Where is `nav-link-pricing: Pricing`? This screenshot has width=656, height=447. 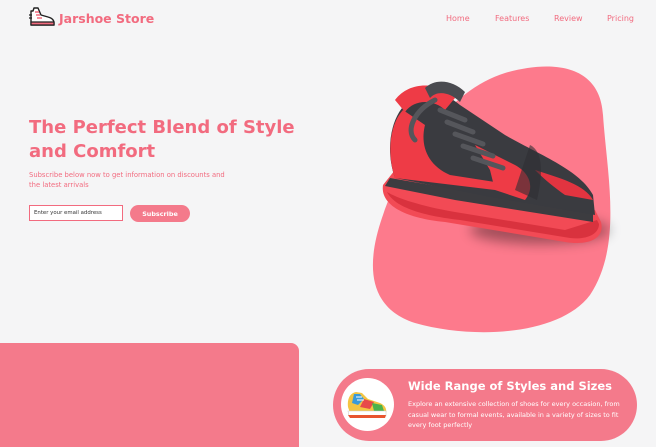
nav-link-pricing: Pricing is located at coordinates (620, 18).